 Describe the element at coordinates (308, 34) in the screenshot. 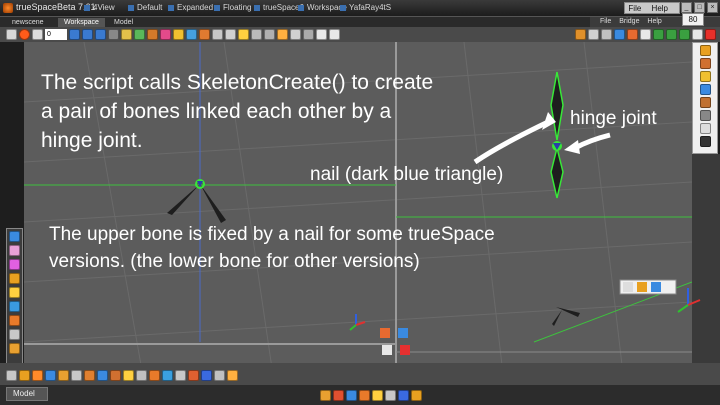

I see `nail-icon` at that location.